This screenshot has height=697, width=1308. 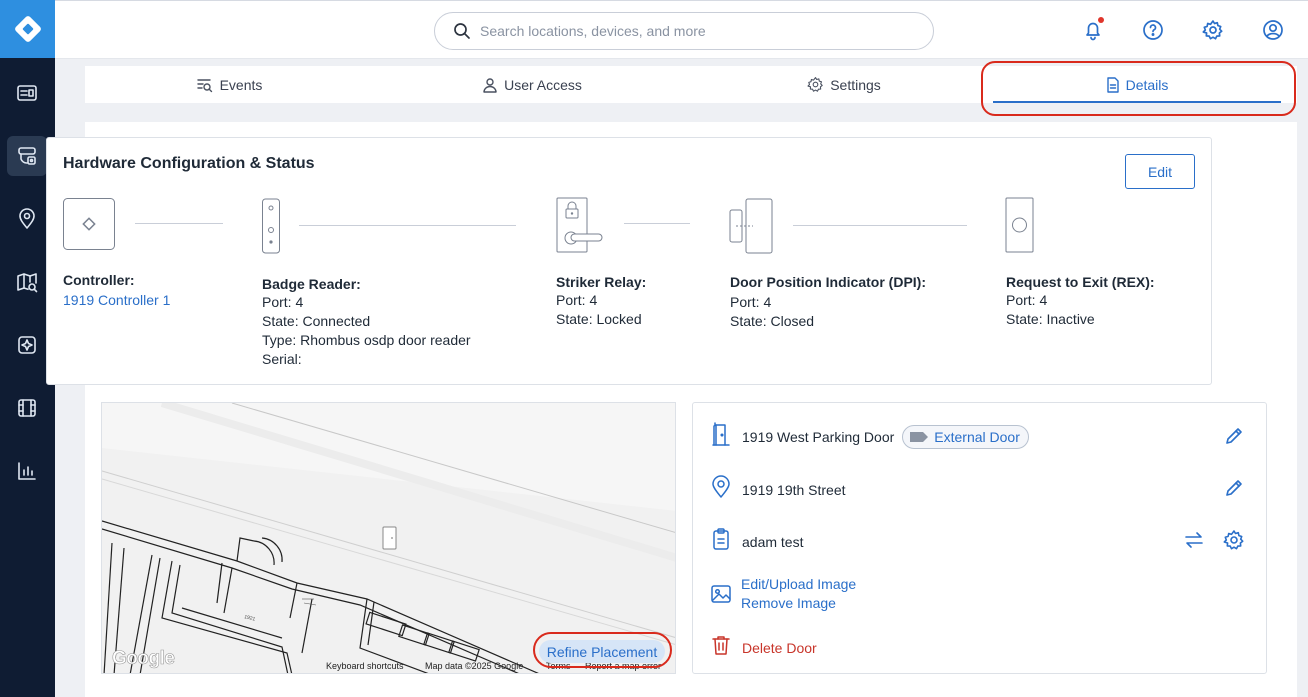 I want to click on nav-map-search, so click(x=27, y=282).